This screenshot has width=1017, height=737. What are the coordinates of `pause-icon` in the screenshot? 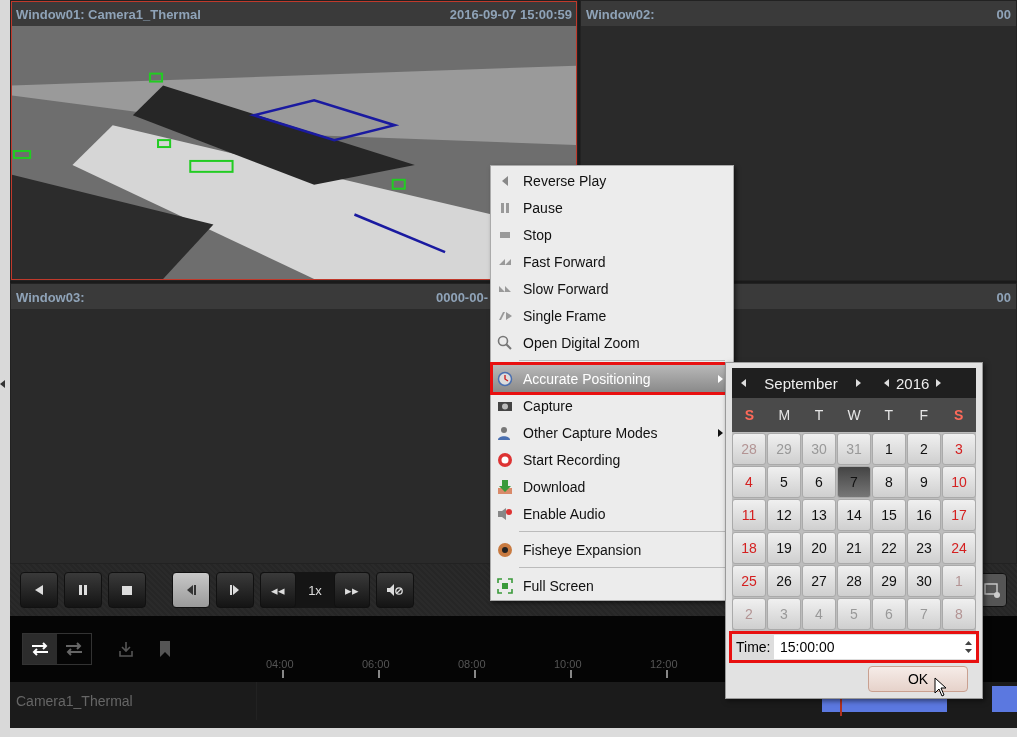 It's located at (83, 590).